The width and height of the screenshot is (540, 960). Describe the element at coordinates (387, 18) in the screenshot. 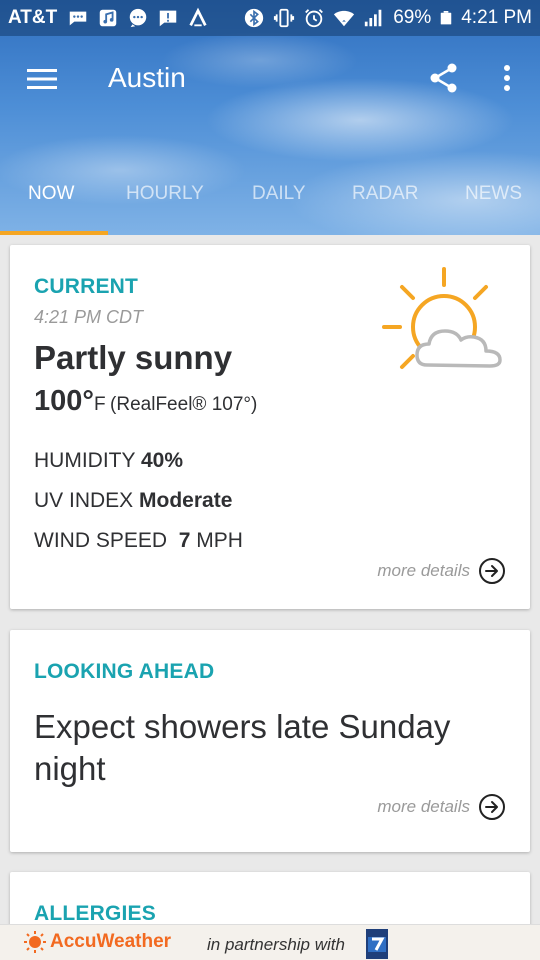

I see `status-right: 69% 4:21 PM` at that location.